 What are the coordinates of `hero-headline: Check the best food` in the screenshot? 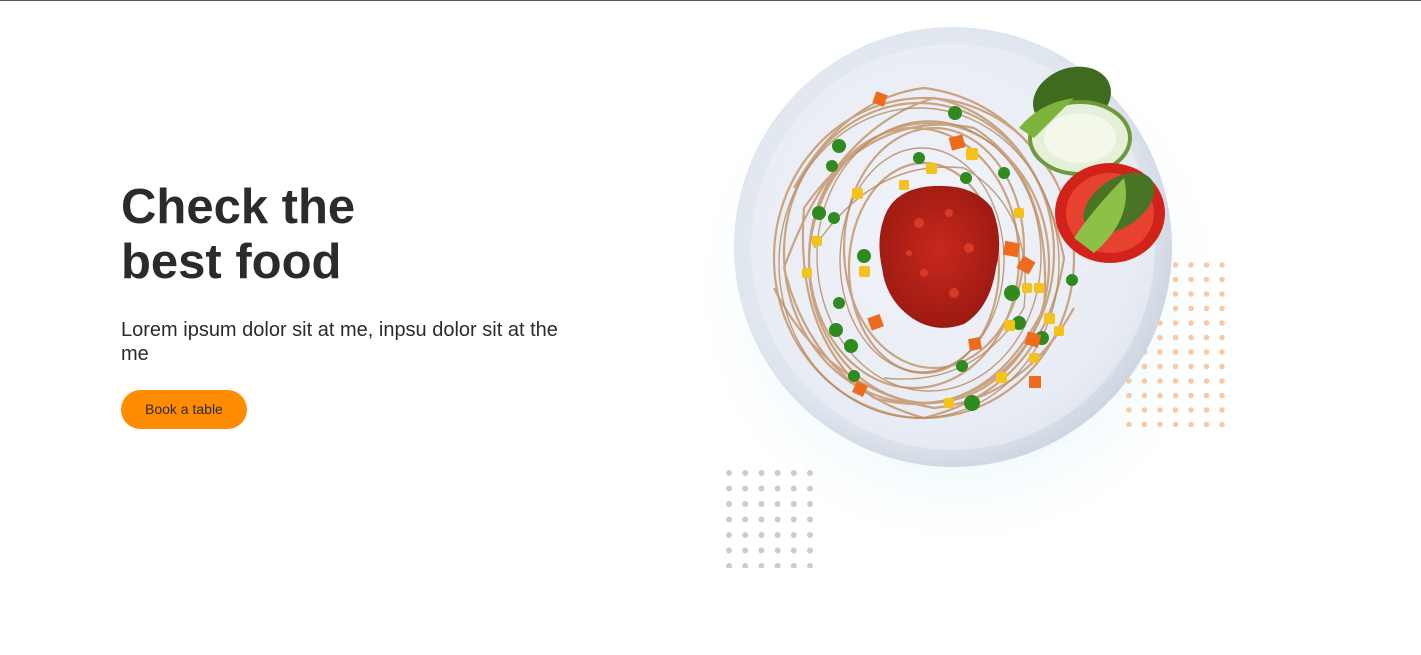 It's located at (238, 234).